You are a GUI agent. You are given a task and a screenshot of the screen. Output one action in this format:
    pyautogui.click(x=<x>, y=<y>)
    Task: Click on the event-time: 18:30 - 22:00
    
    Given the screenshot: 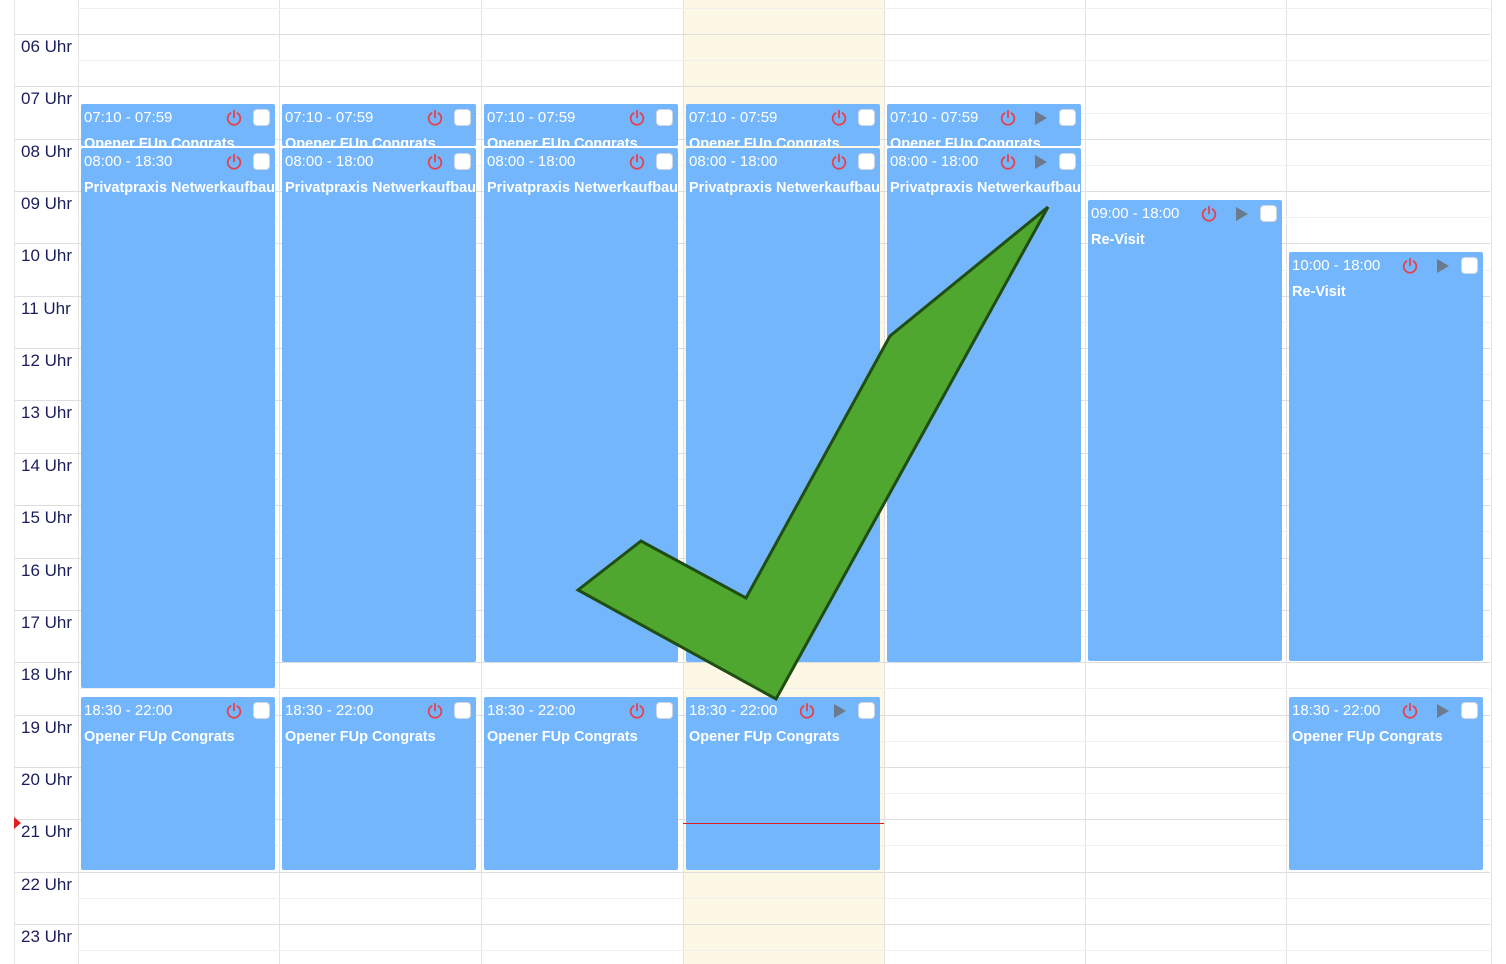 What is the action you would take?
    pyautogui.click(x=329, y=710)
    